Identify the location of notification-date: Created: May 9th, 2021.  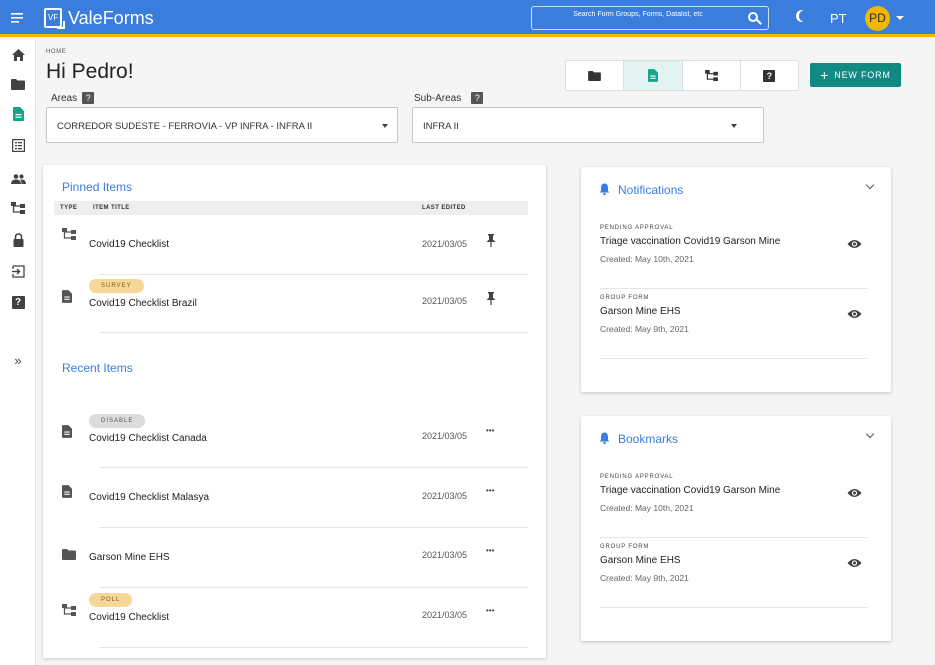
(644, 329).